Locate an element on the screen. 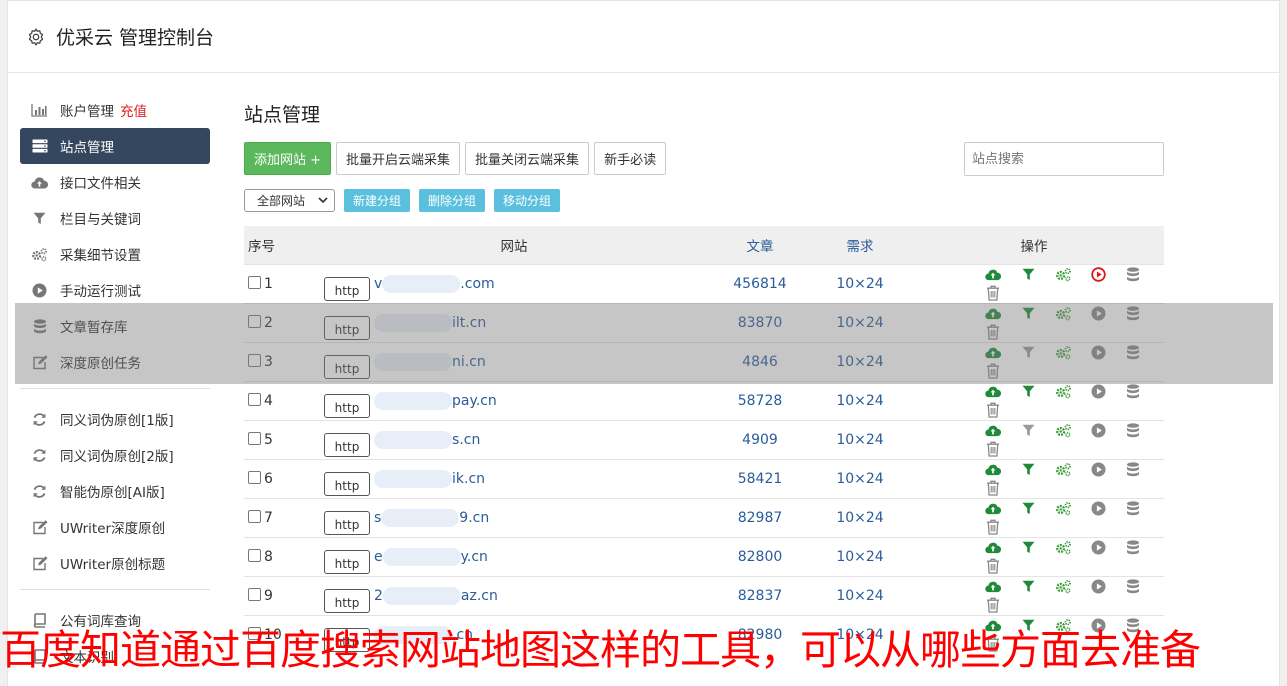 The image size is (1287, 686). sidebar-item: 接口文件相关 is located at coordinates (115, 182).